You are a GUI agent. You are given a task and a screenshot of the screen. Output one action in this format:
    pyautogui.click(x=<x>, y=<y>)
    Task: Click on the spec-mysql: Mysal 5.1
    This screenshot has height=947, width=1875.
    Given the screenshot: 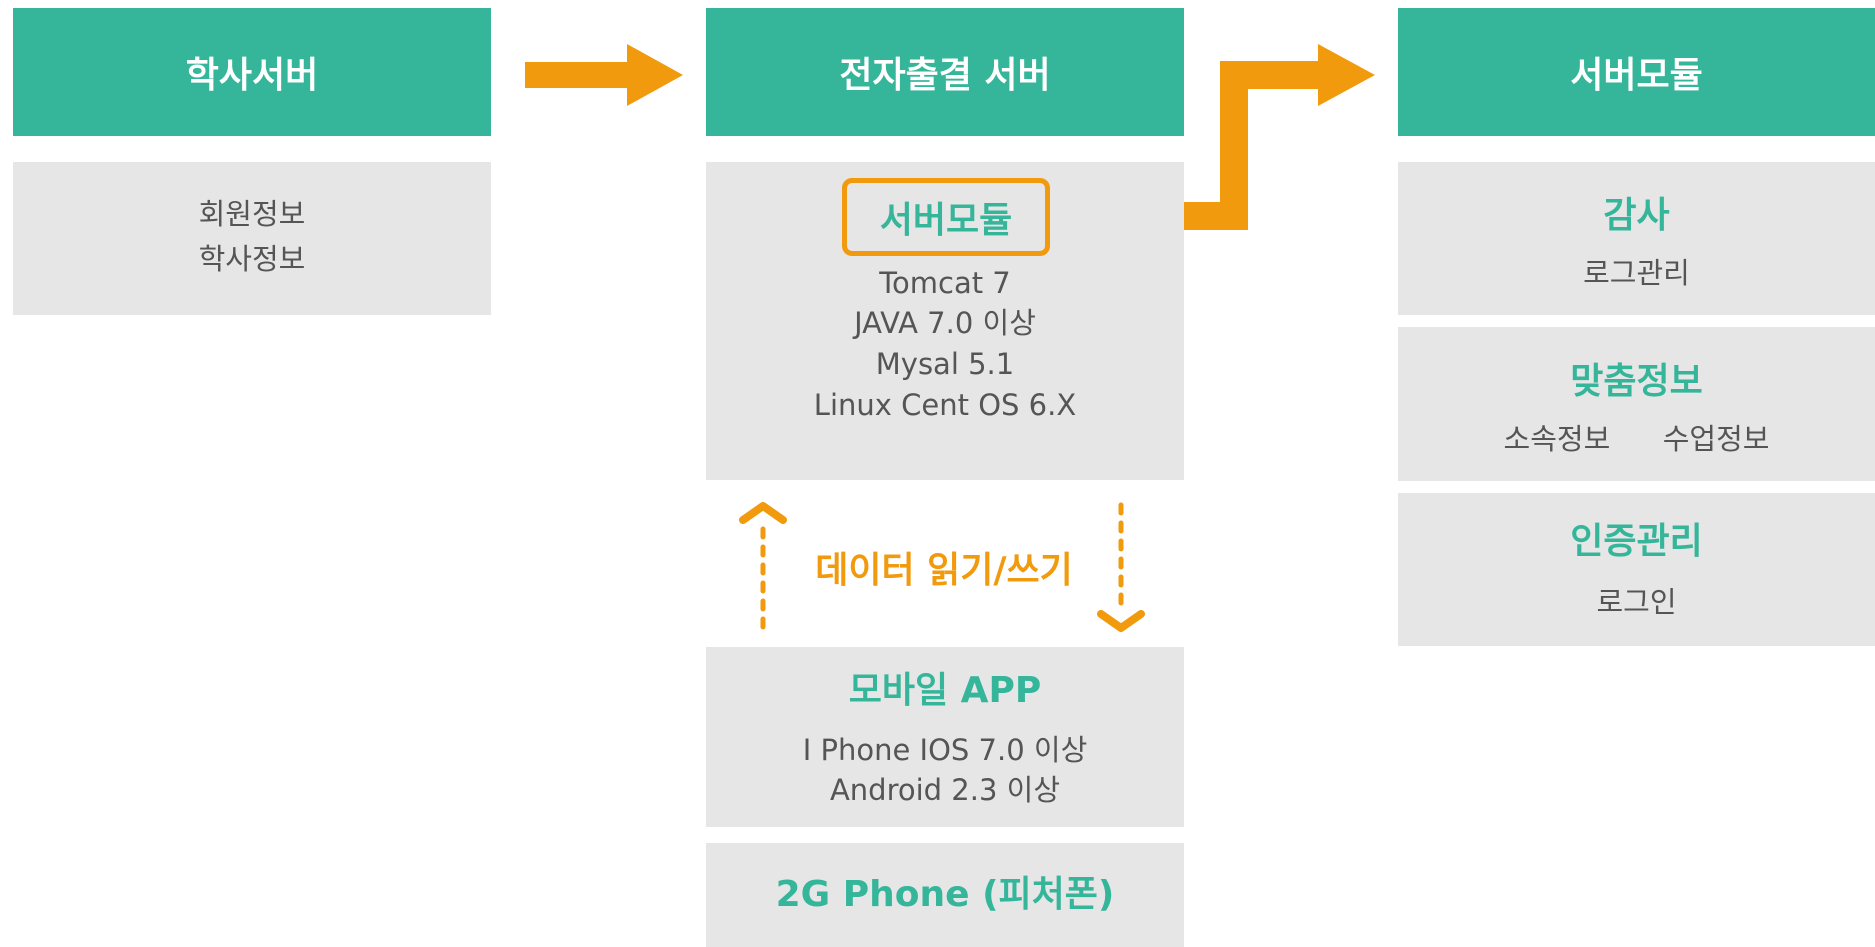 What is the action you would take?
    pyautogui.click(x=945, y=364)
    